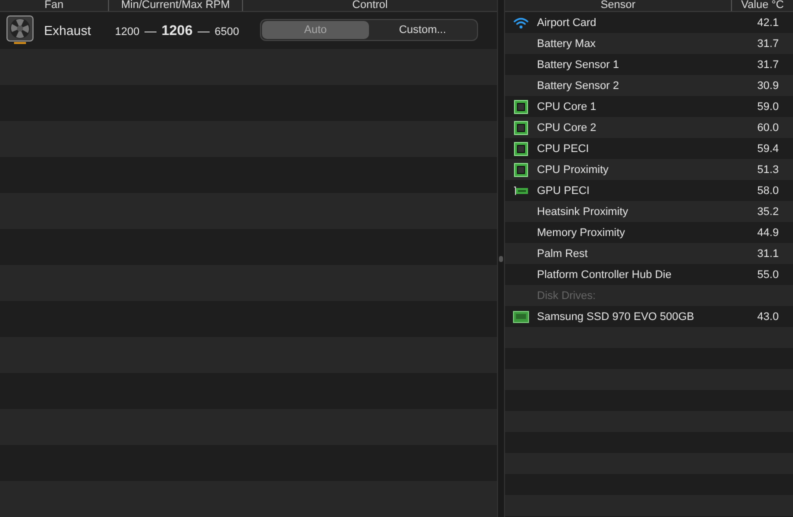 Image resolution: width=793 pixels, height=517 pixels. What do you see at coordinates (127, 32) in the screenshot?
I see `min-rpm: 1200` at bounding box center [127, 32].